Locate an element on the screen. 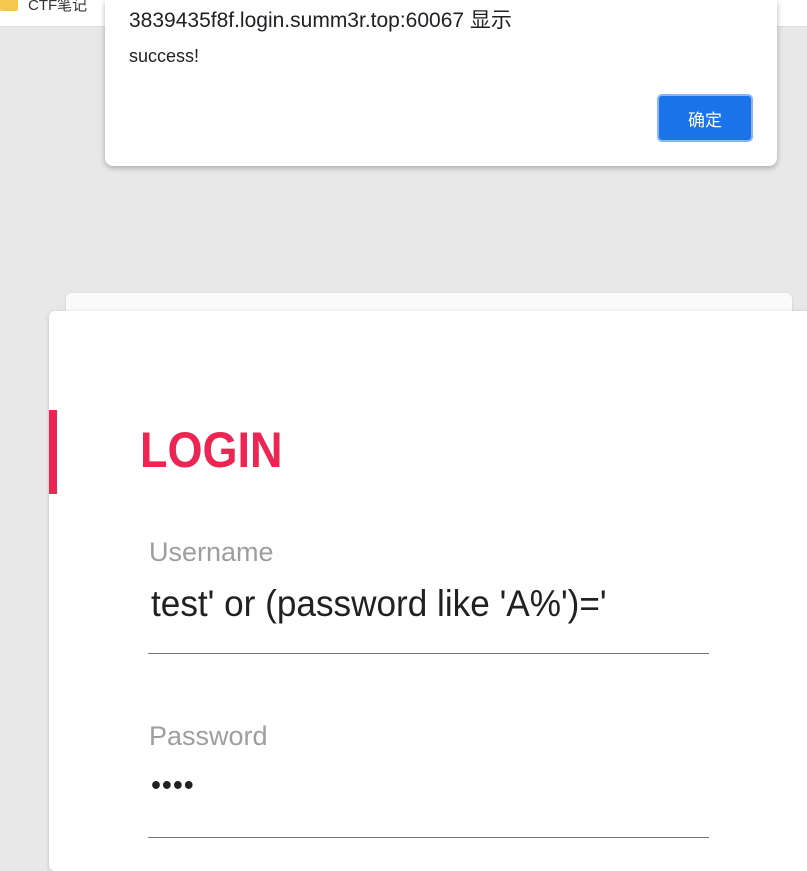 This screenshot has height=871, width=807. username-label: Username is located at coordinates (211, 552).